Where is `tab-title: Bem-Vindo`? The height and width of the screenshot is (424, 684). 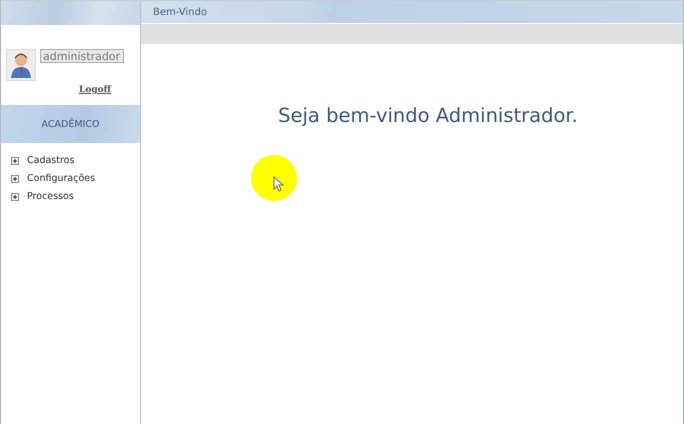
tab-title: Bem-Vindo is located at coordinates (180, 12).